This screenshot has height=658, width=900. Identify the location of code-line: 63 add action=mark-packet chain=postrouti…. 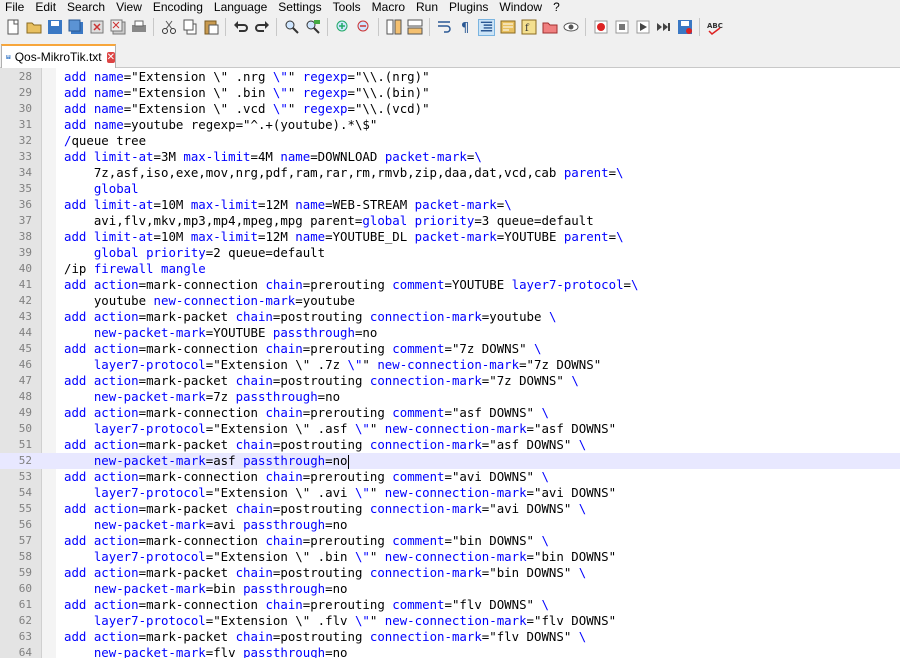
(450, 637).